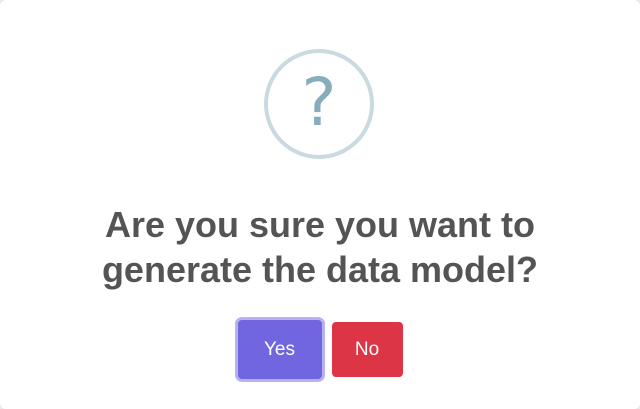  What do you see at coordinates (279, 349) in the screenshot?
I see `yes-button: Yes` at bounding box center [279, 349].